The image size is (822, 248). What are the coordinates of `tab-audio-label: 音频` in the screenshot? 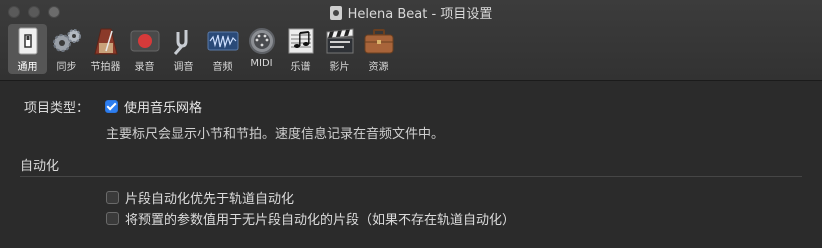 It's located at (222, 67).